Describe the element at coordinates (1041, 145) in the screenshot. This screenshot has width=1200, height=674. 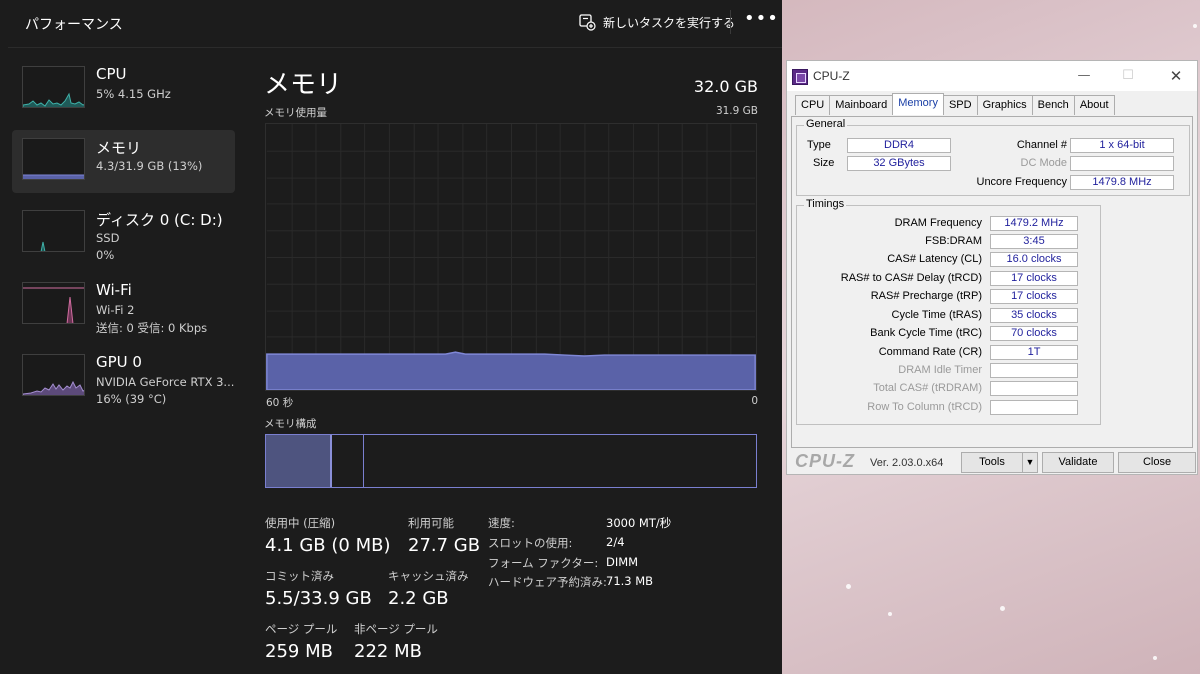
I see `channel-label: Channel #` at that location.